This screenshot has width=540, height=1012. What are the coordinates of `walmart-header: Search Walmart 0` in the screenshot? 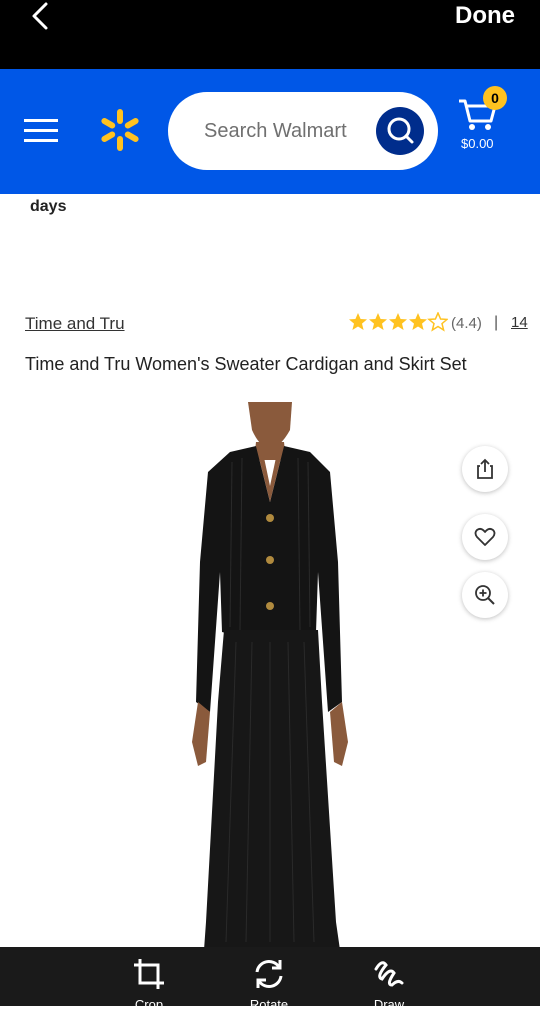 It's located at (270, 131).